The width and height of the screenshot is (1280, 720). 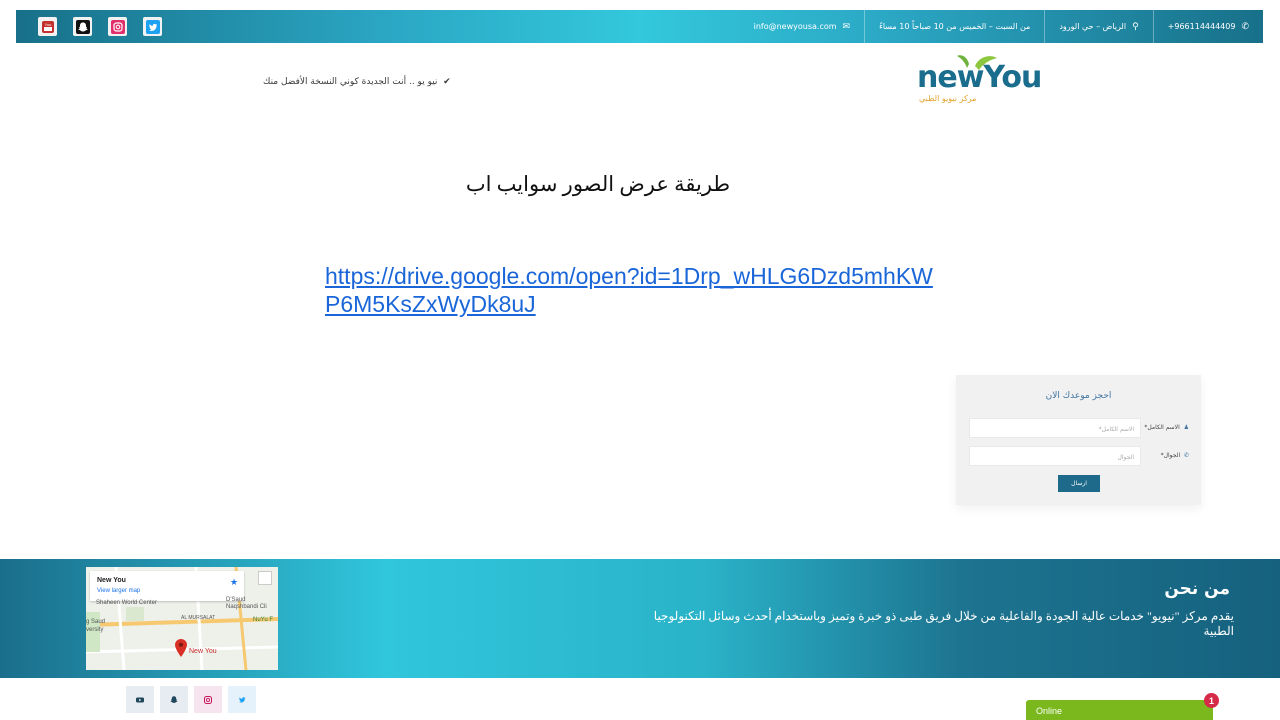 What do you see at coordinates (1055, 456) in the screenshot?
I see `phone-input: الجوال` at bounding box center [1055, 456].